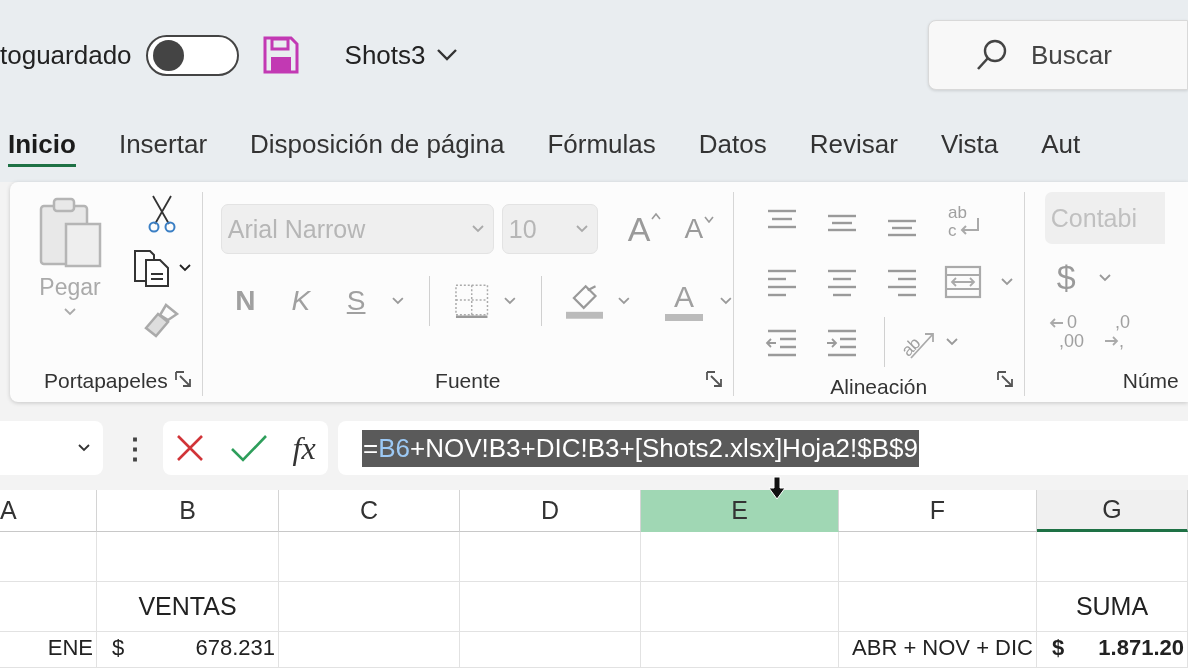 The width and height of the screenshot is (1188, 668). Describe the element at coordinates (938, 511) in the screenshot. I see `column-header: F` at that location.